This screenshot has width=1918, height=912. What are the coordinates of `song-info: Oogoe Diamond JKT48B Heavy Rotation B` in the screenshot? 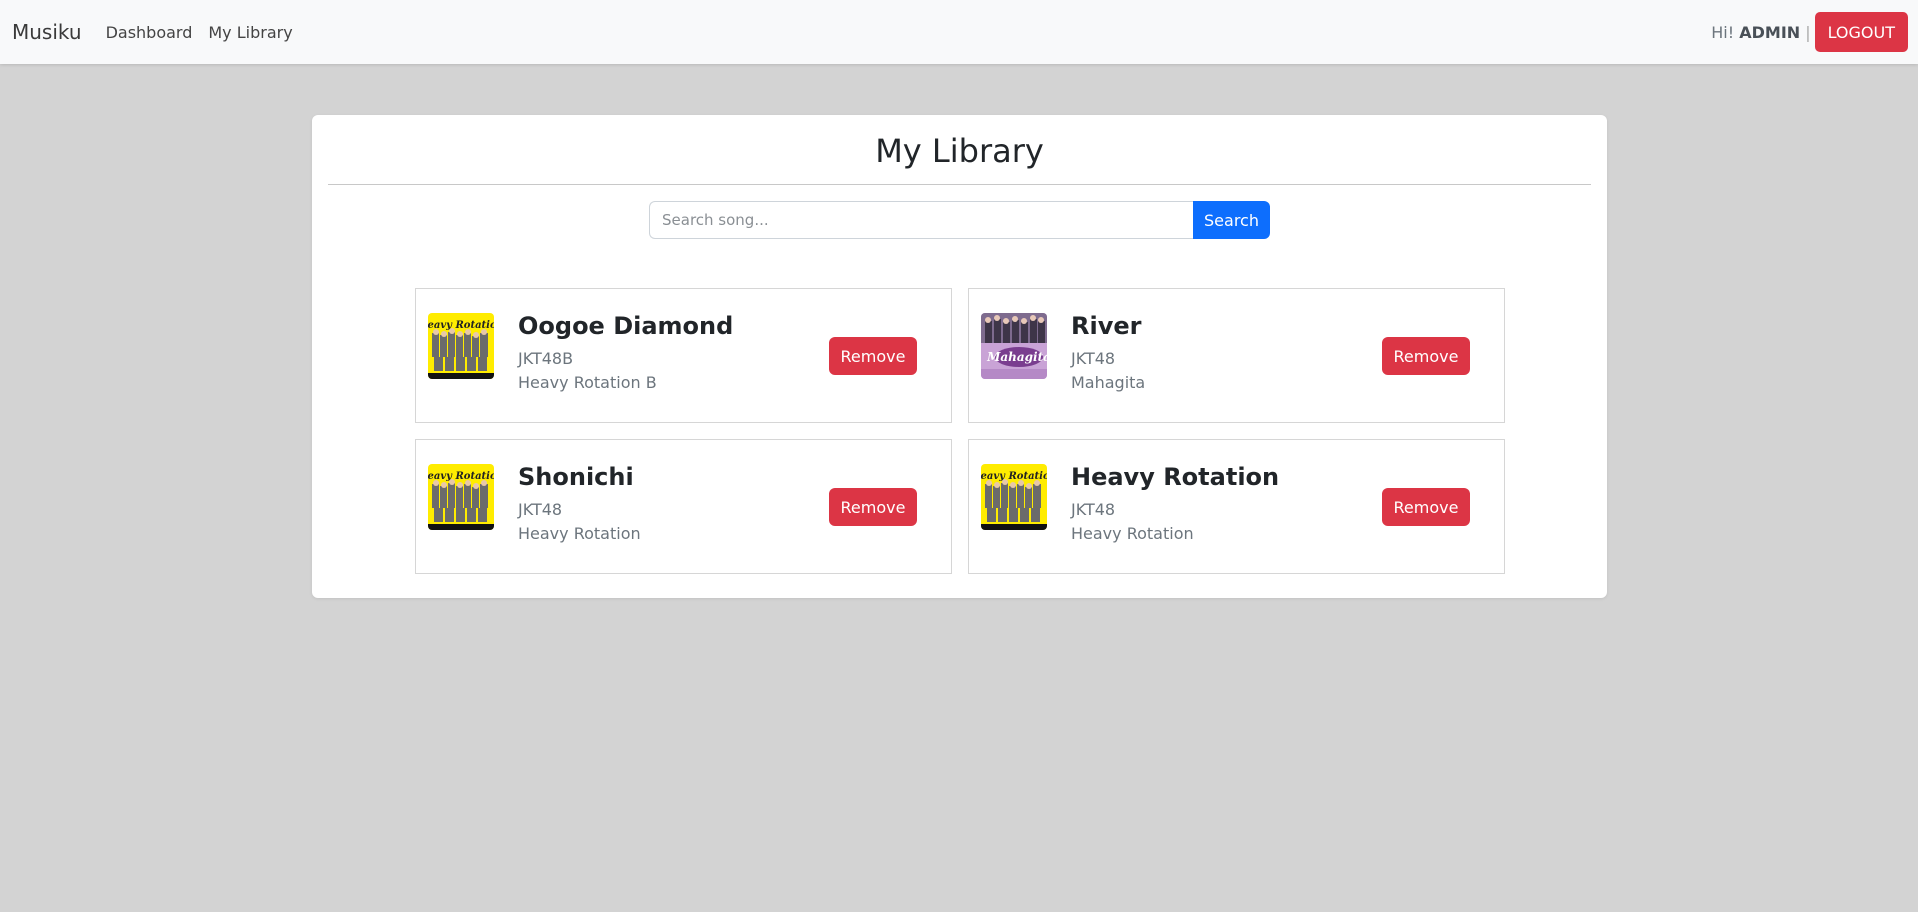 It's located at (625, 353).